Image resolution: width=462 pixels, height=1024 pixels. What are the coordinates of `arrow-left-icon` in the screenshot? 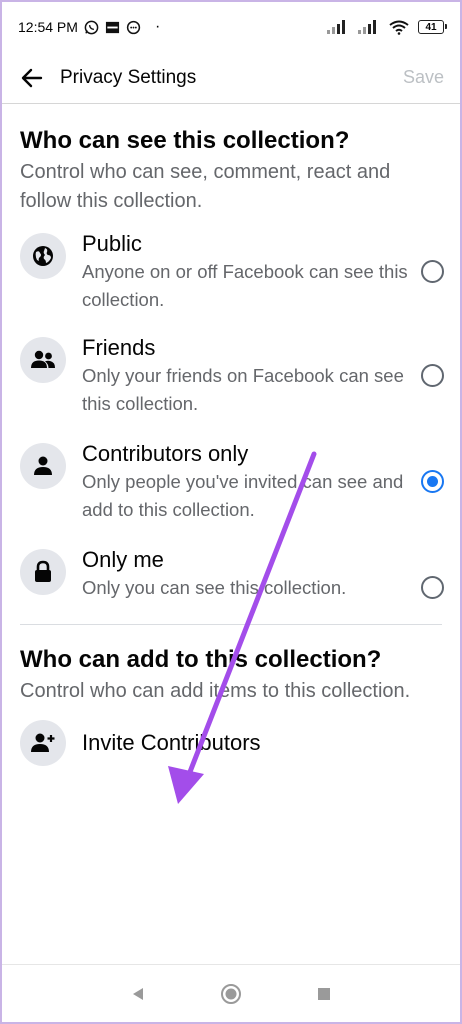 It's located at (32, 77).